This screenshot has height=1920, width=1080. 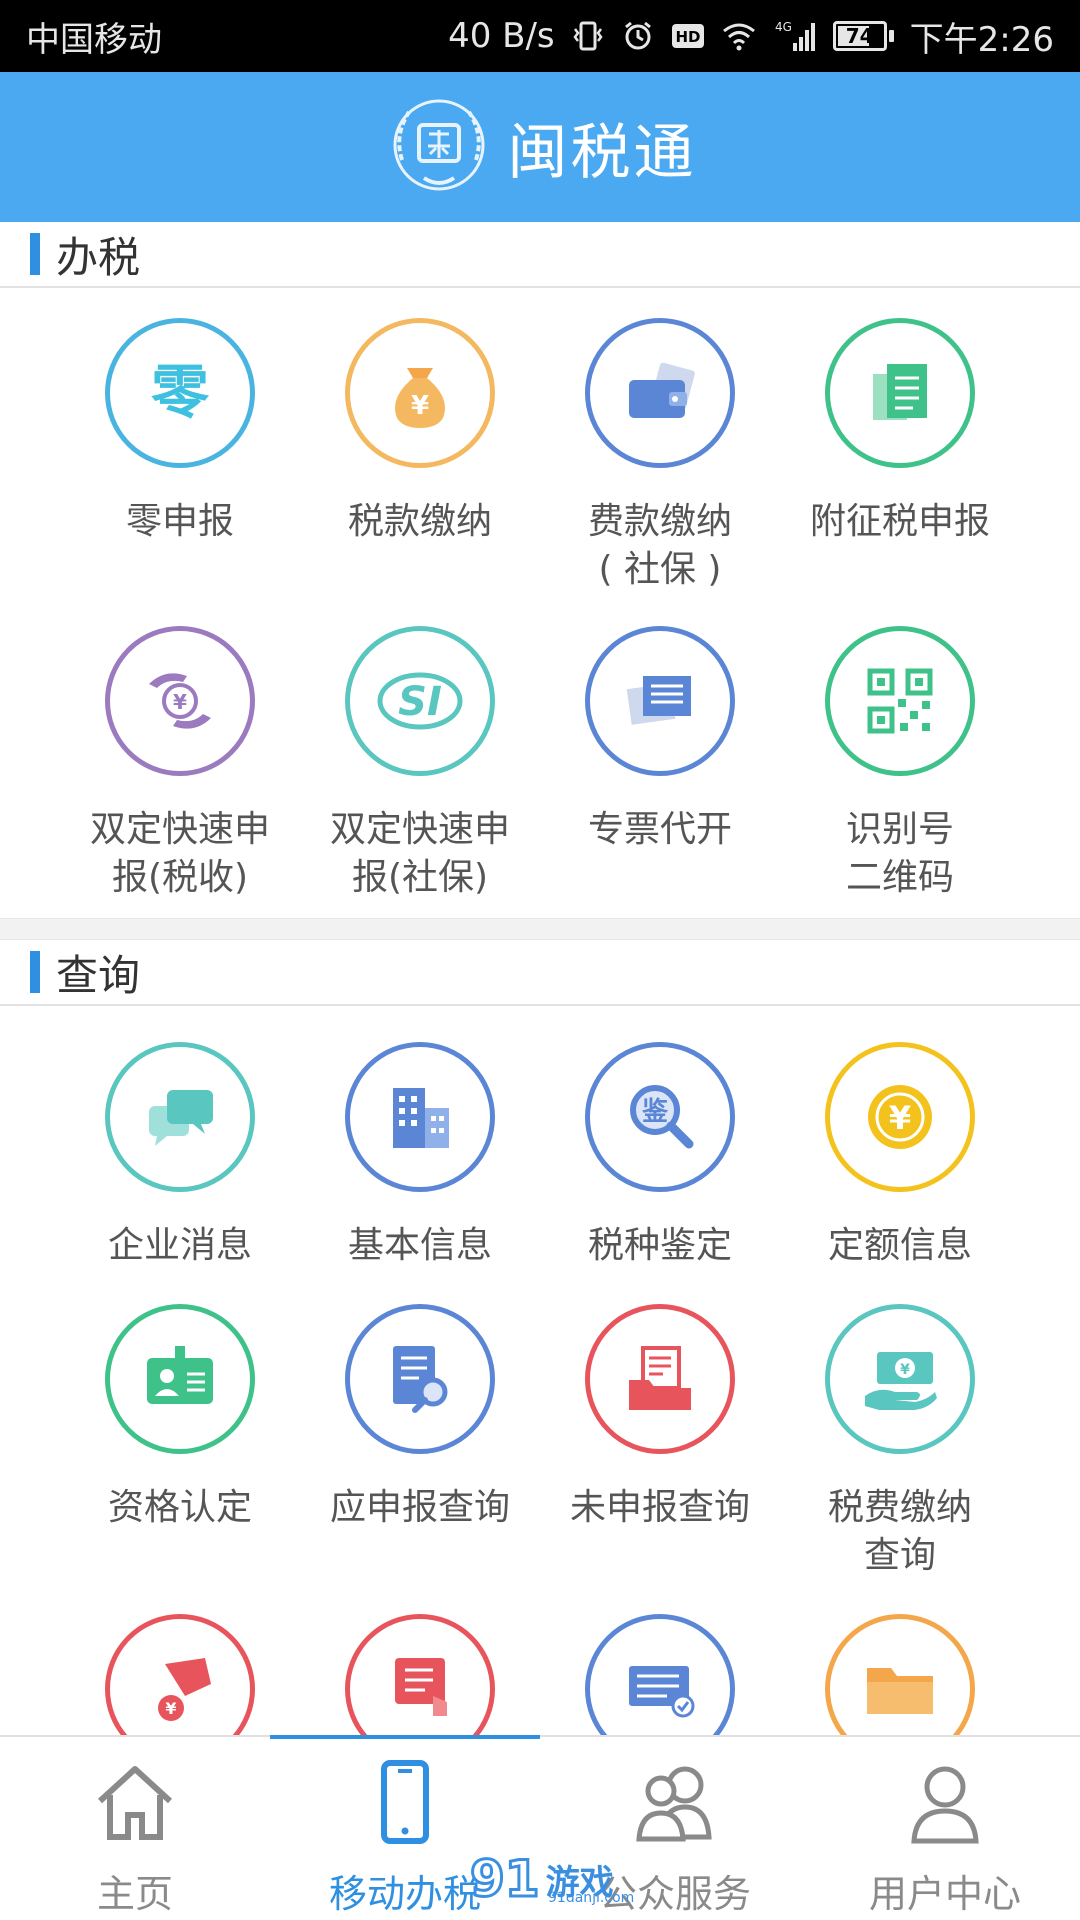 I want to click on item-tax-id-qr: 识别号 二维码, so click(x=900, y=764).